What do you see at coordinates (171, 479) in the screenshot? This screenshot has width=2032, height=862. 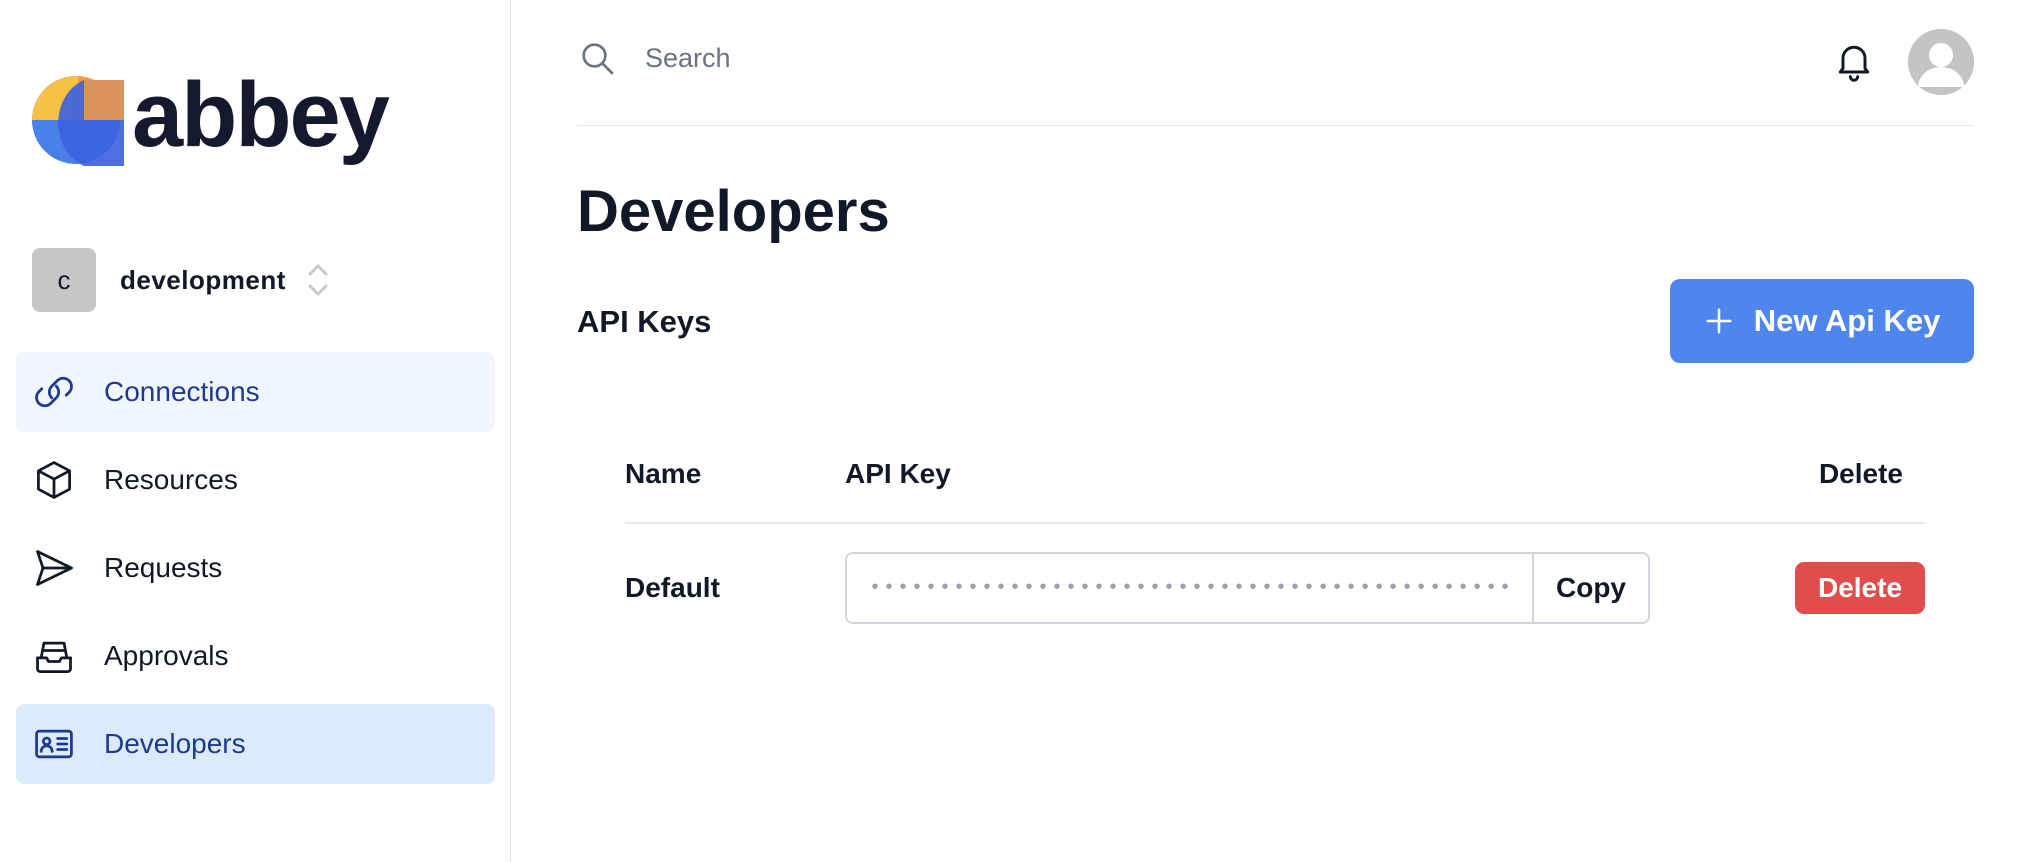 I see `sidebar-item-label: Resources` at bounding box center [171, 479].